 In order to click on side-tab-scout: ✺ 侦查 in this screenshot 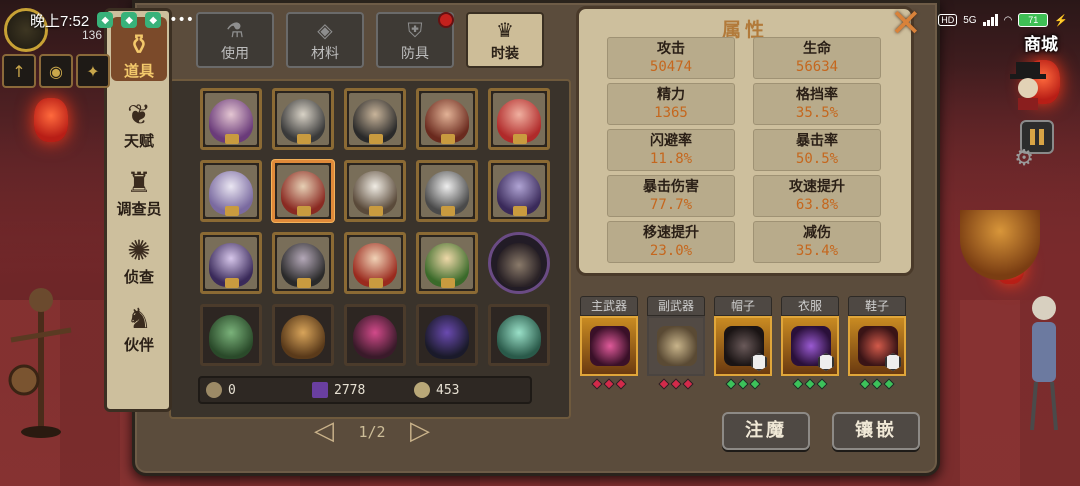, I will do `click(139, 255)`.